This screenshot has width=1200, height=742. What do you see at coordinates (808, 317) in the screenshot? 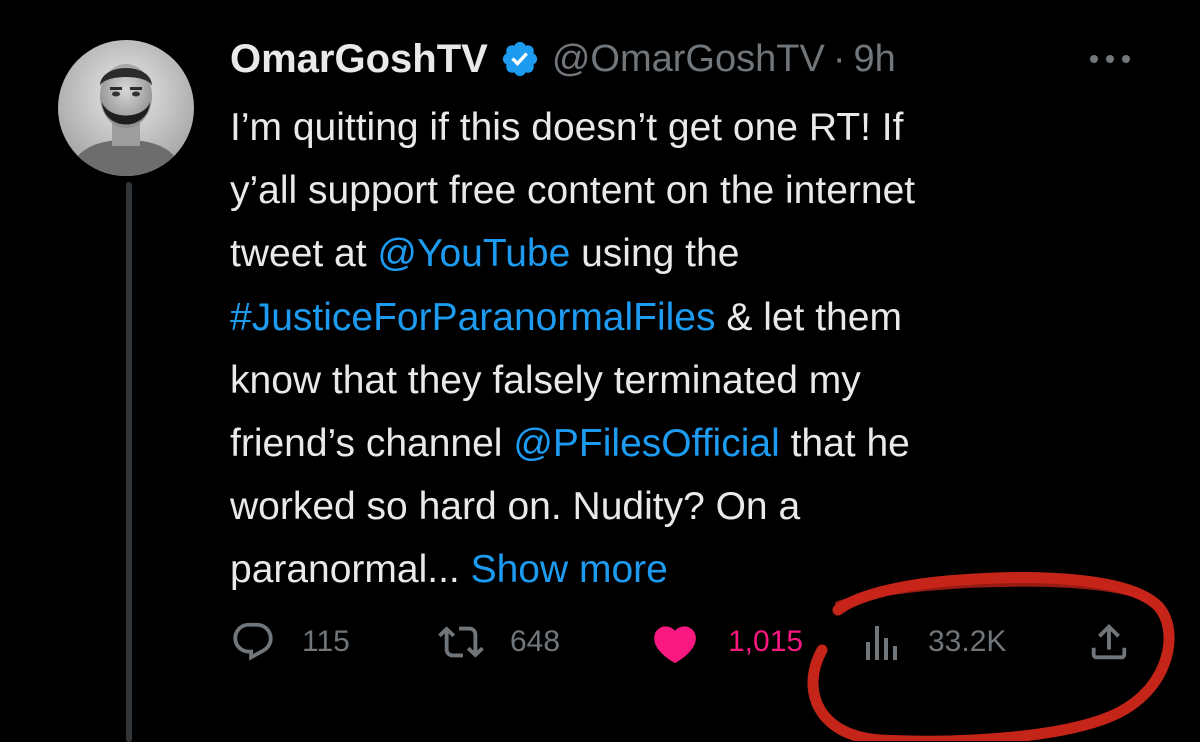
I see `tweet-text-segment: & let them` at bounding box center [808, 317].